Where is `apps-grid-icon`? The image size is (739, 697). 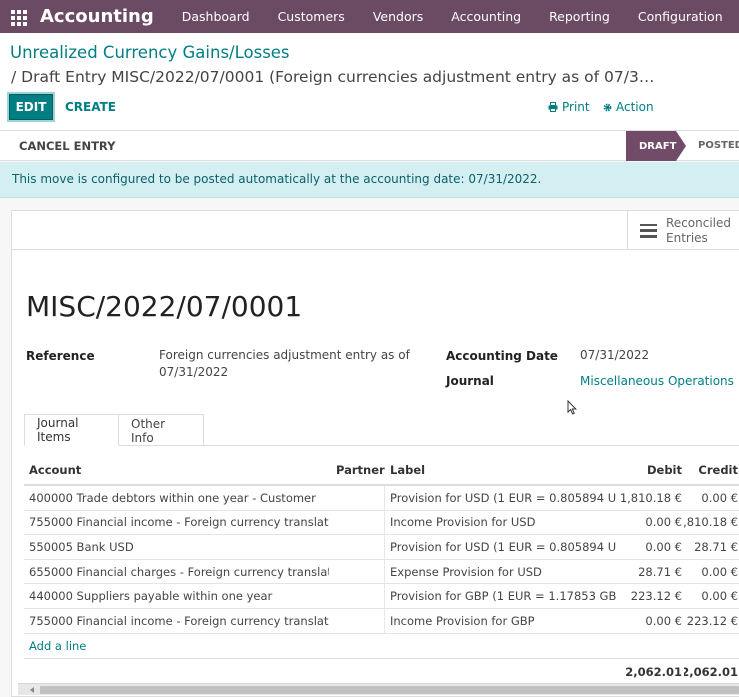 apps-grid-icon is located at coordinates (20, 17).